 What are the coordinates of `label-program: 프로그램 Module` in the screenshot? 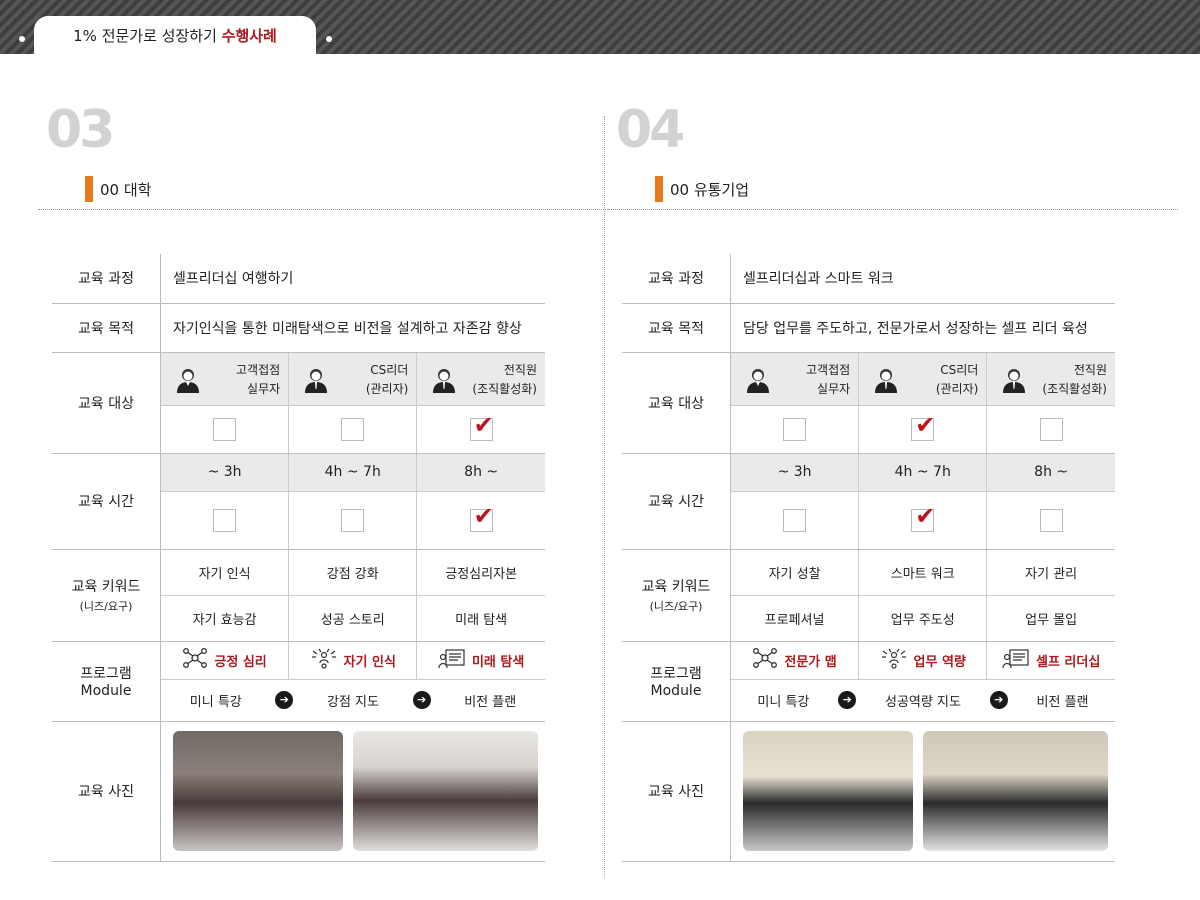 It's located at (106, 681).